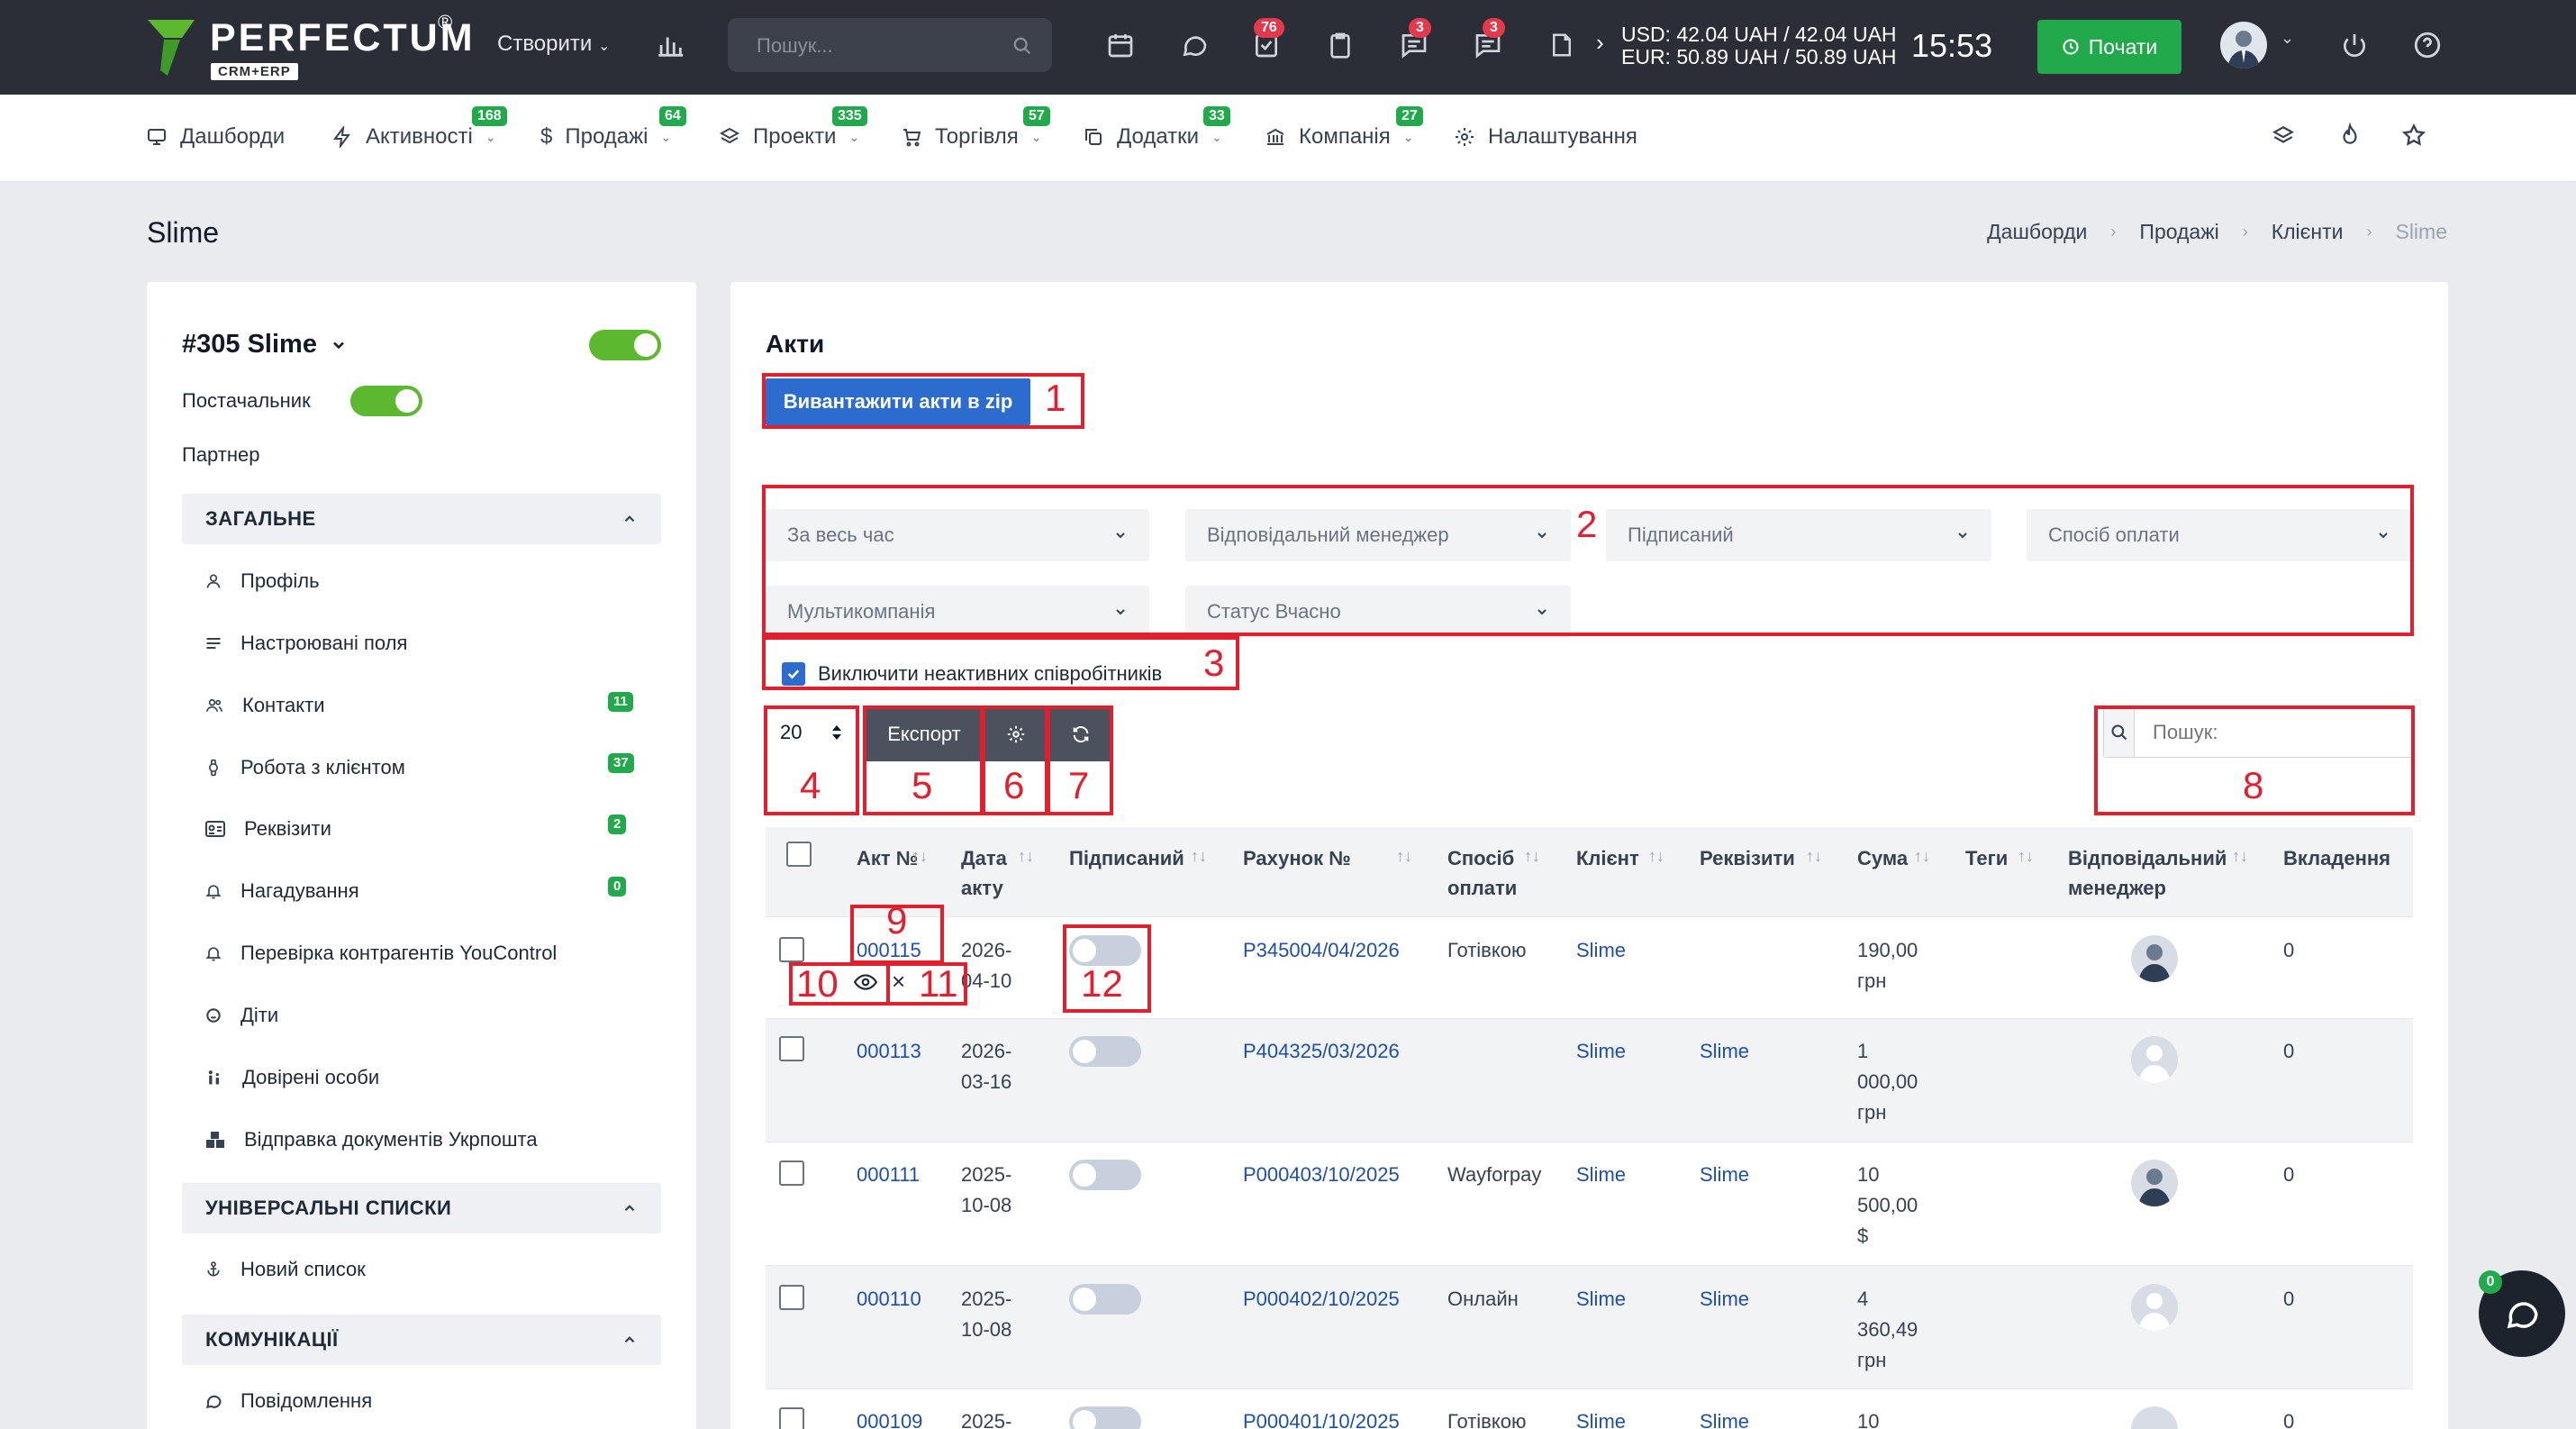 Image resolution: width=2576 pixels, height=1429 pixels. What do you see at coordinates (171, 47) in the screenshot?
I see `logo-mark-icon` at bounding box center [171, 47].